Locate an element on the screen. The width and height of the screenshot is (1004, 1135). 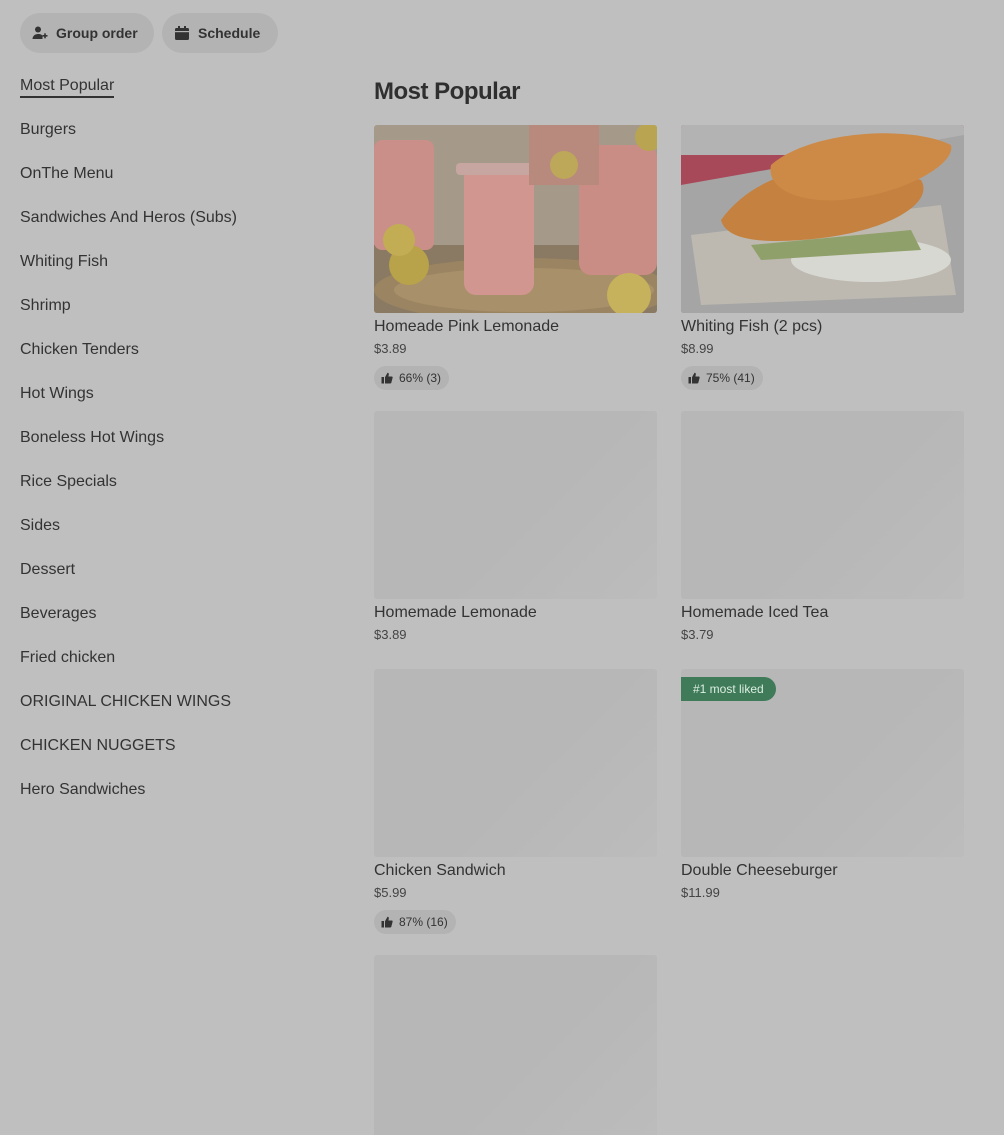
nav-item-boneless-hot-wings: Boneless Hot Wings is located at coordinates (170, 444).